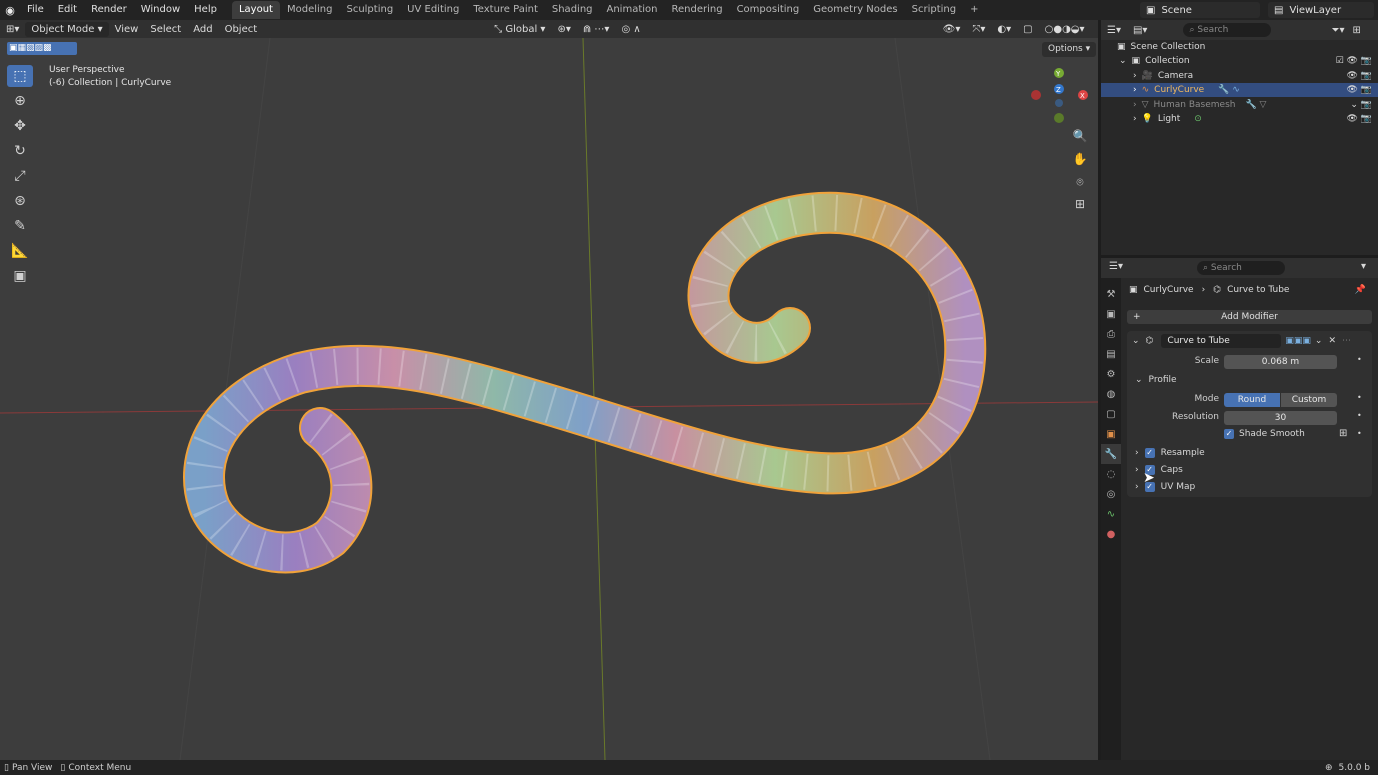  What do you see at coordinates (1249, 487) in the screenshot?
I see `uv-map-subpanel: › ✓ UV Map` at bounding box center [1249, 487].